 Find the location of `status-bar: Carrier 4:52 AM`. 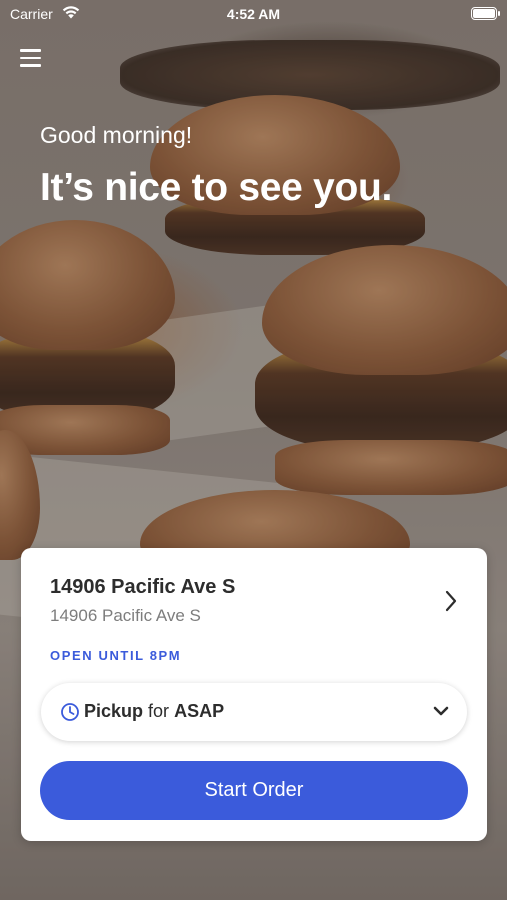

status-bar: Carrier 4:52 AM is located at coordinates (253, 14).